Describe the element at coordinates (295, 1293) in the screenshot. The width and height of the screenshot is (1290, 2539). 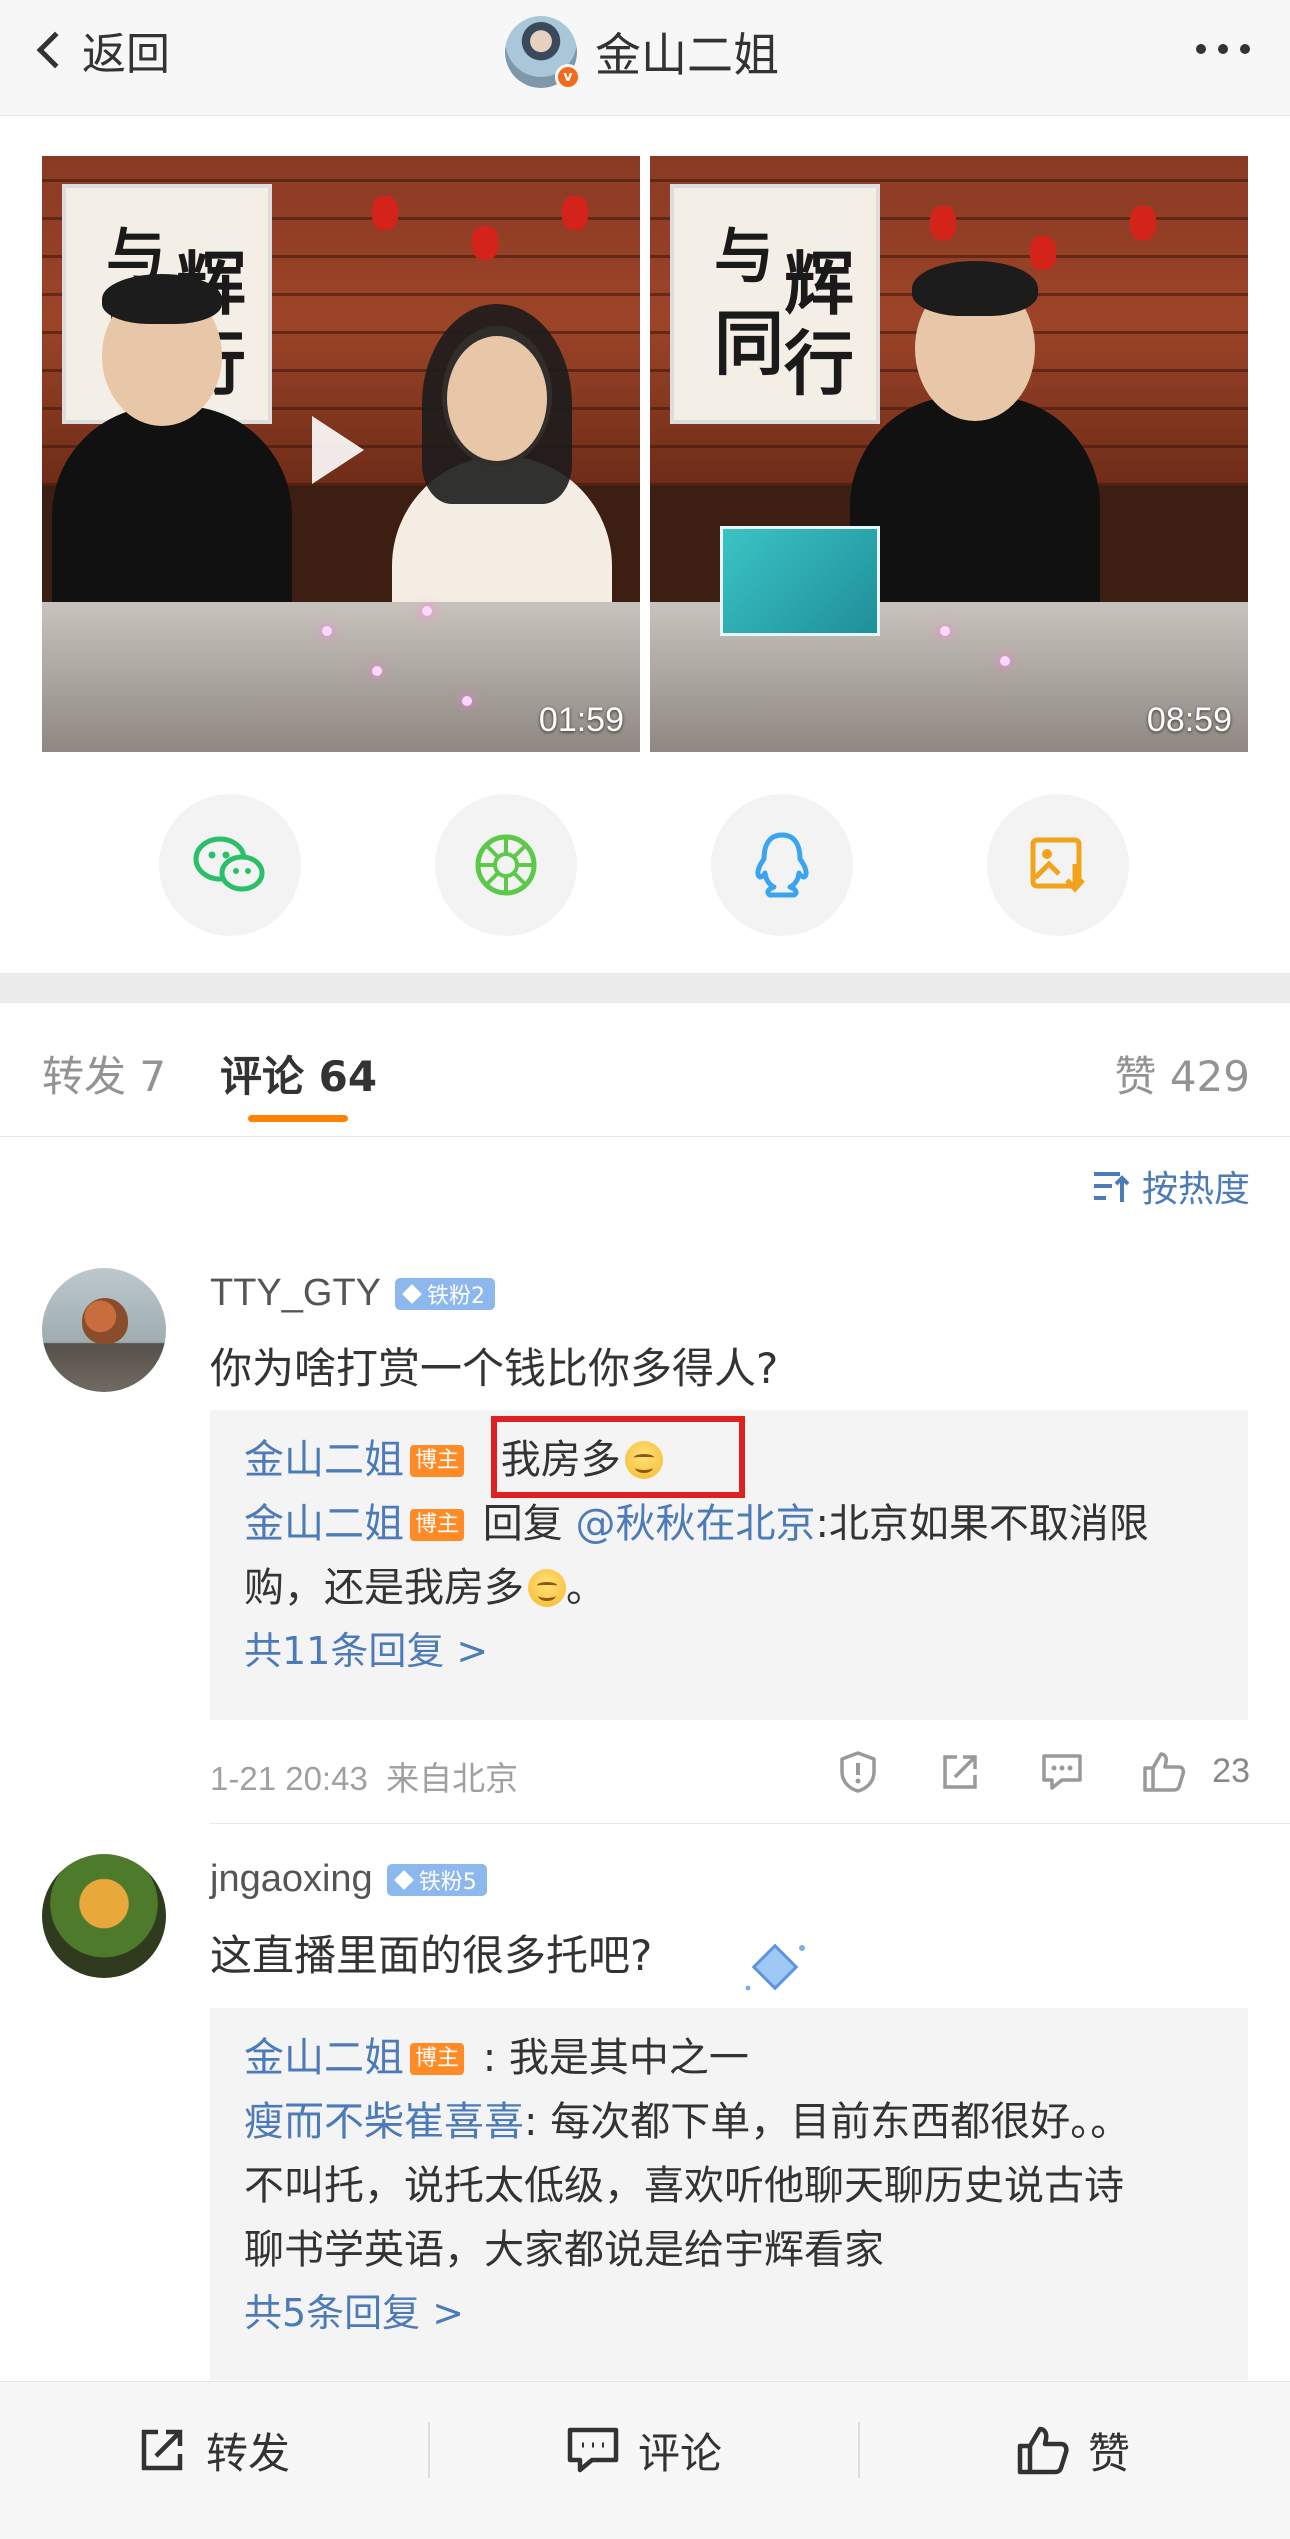
I see `comment-username: TTY_GTY` at that location.